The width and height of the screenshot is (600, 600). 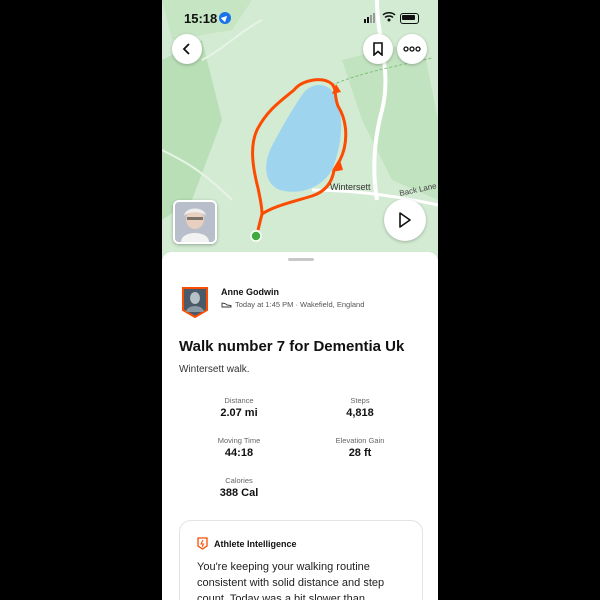 What do you see at coordinates (202, 543) in the screenshot?
I see `athlete-intelligence-icon` at bounding box center [202, 543].